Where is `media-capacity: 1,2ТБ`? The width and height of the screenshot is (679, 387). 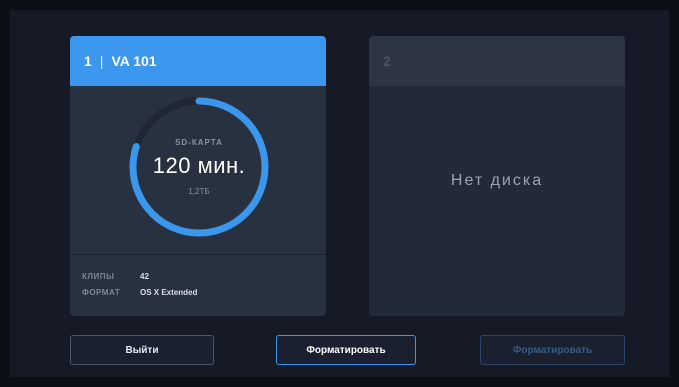
media-capacity: 1,2ТБ is located at coordinates (199, 191).